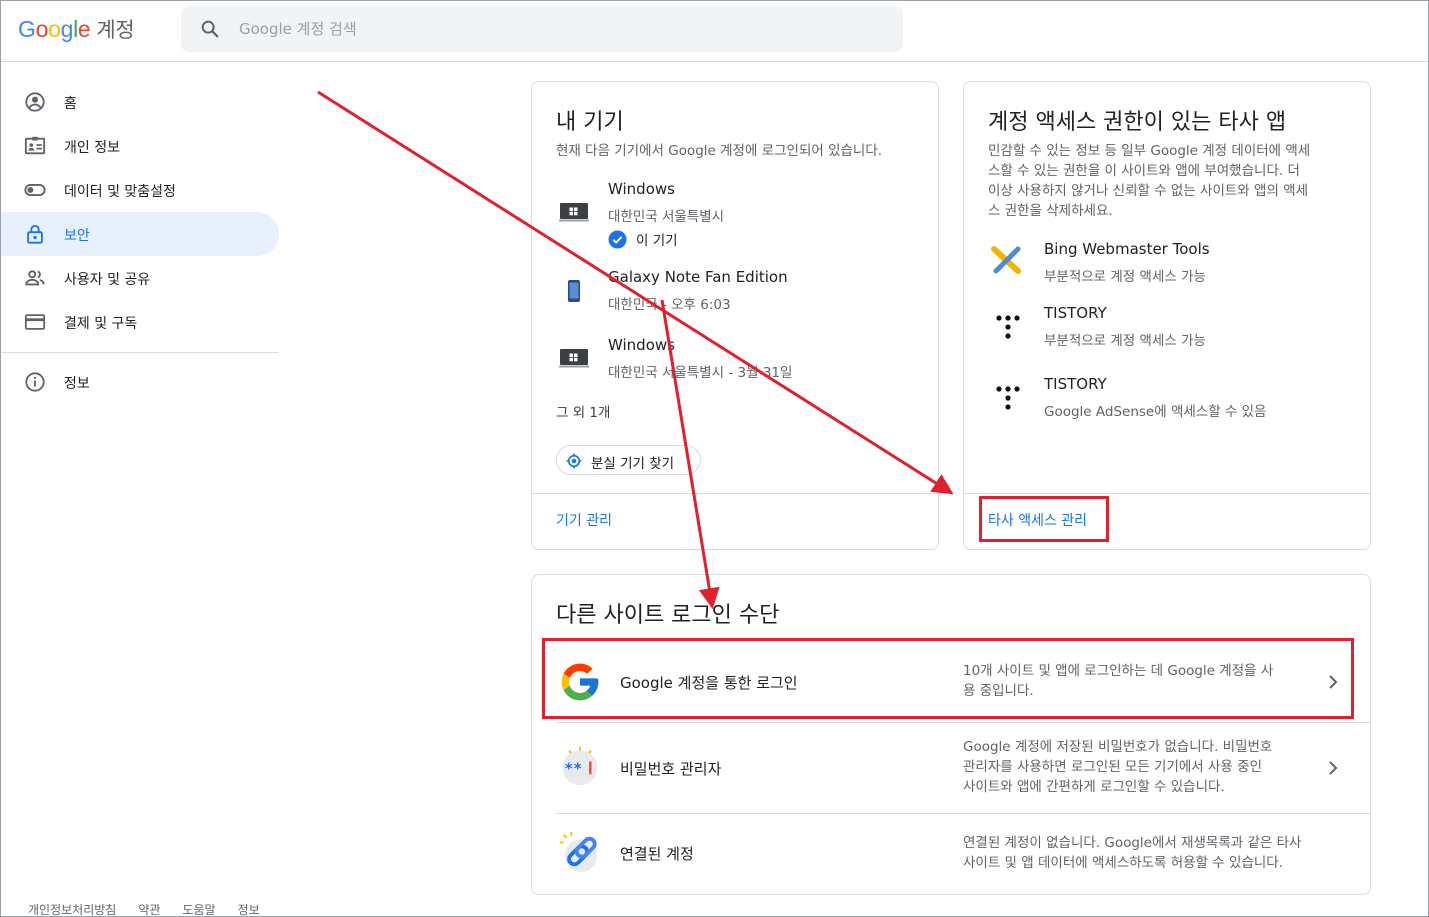  I want to click on bing-webmaster-icon, so click(1006, 260).